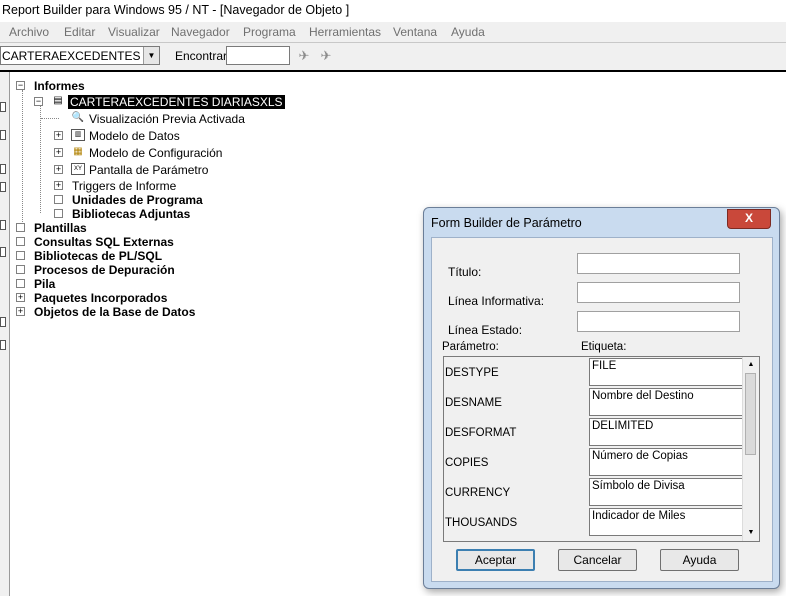 The image size is (786, 596). I want to click on table-row: CURRENCY Símbolo de Divisa, so click(594, 492).